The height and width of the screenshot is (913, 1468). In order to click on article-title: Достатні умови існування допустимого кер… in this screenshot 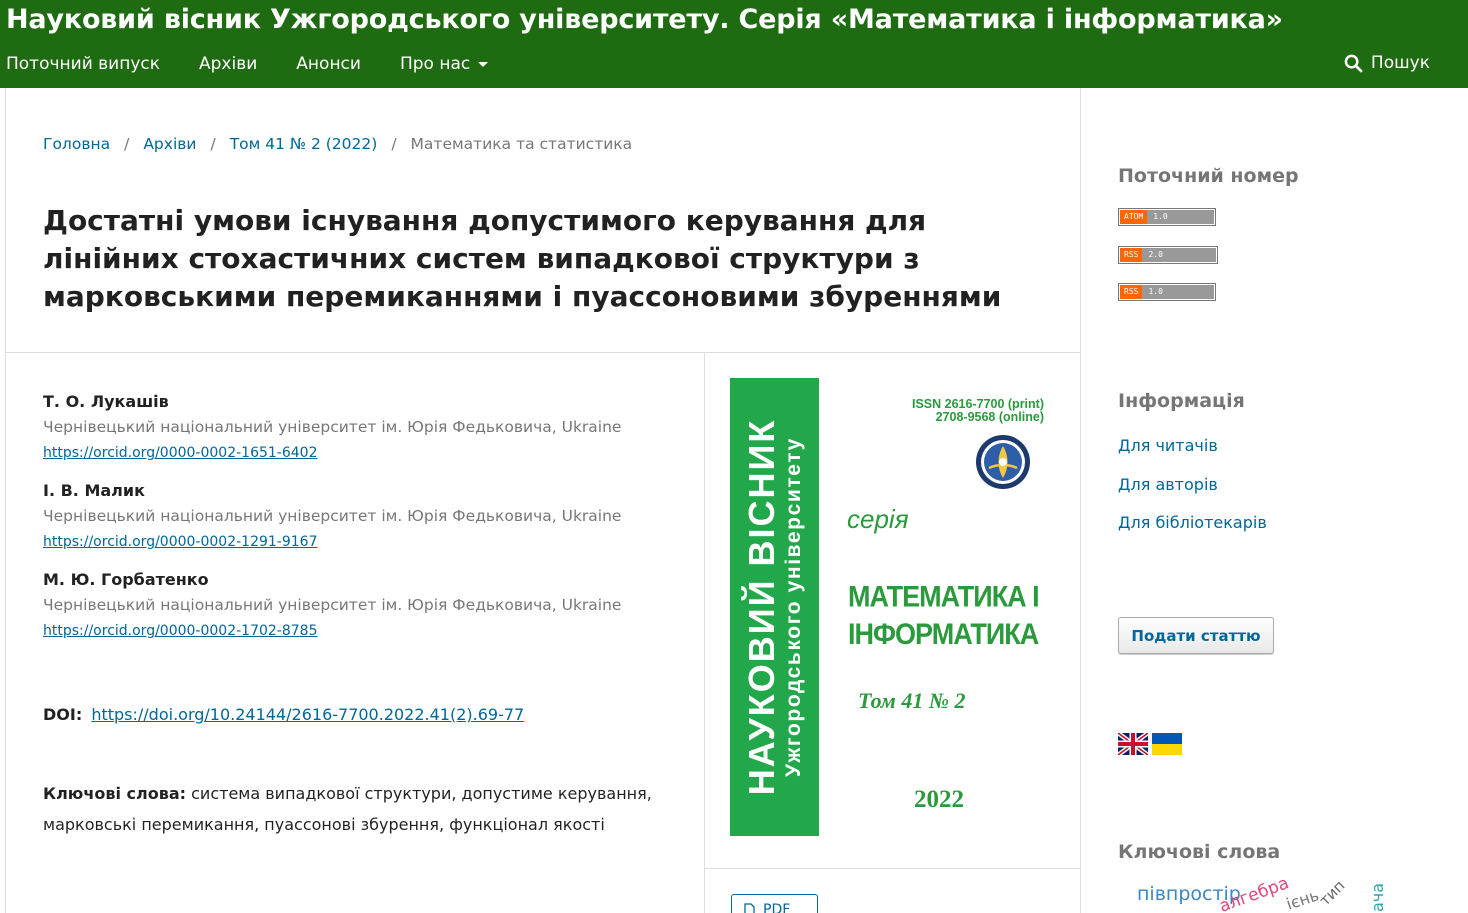, I will do `click(522, 258)`.